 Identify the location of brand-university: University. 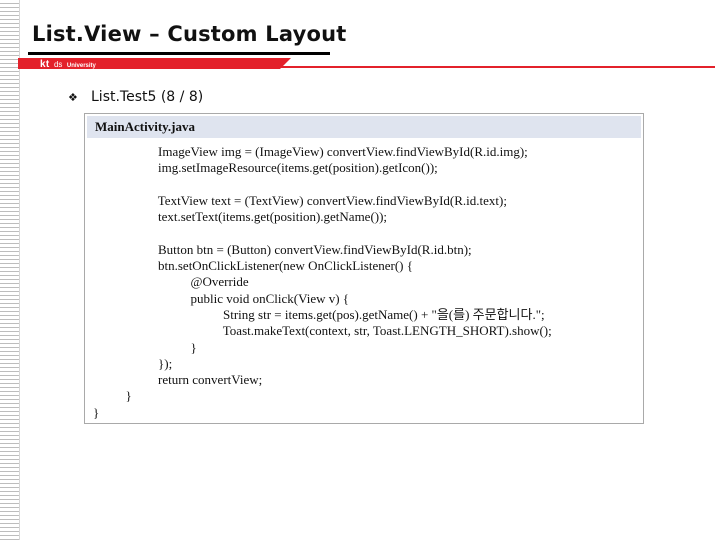
(81, 66).